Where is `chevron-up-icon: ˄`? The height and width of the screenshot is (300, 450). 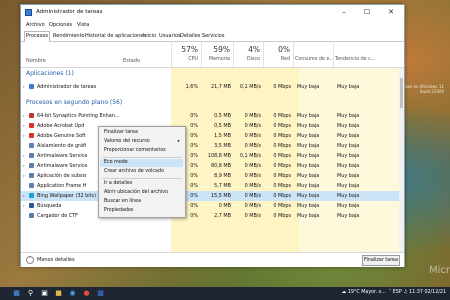 chevron-up-icon: ˄ is located at coordinates (390, 292).